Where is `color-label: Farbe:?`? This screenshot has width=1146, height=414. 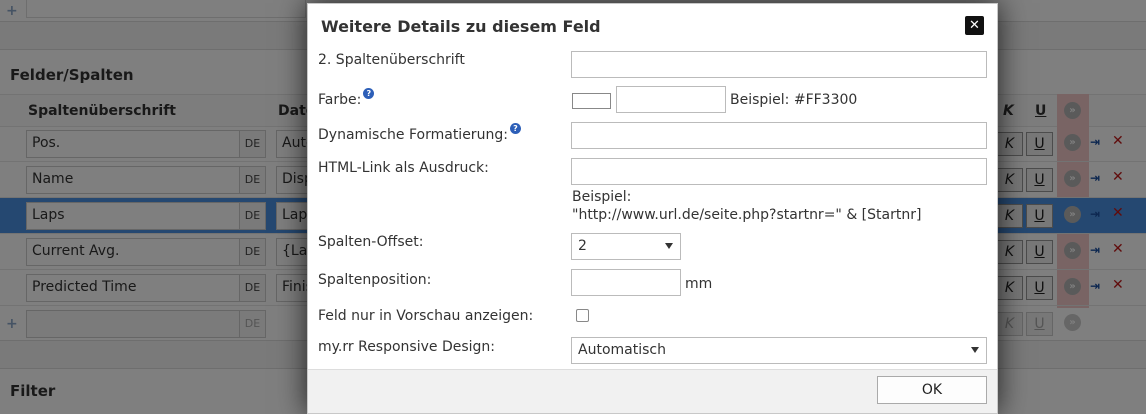 color-label: Farbe:? is located at coordinates (346, 98).